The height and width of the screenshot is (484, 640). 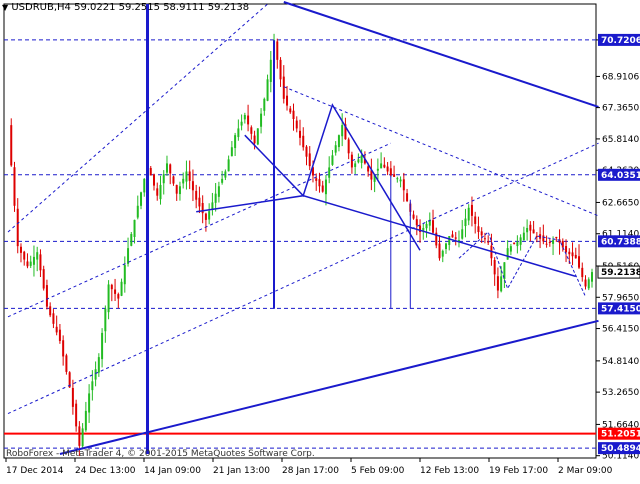 I want to click on x-tick-label: 21 Jan 13:00, so click(x=241, y=471).